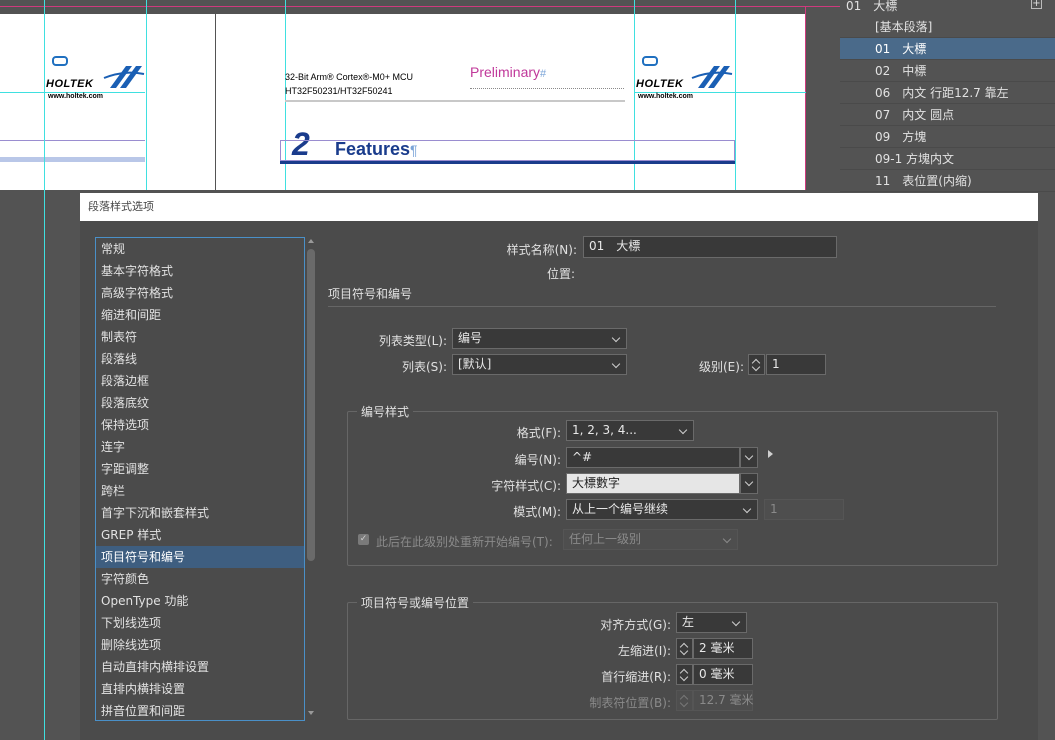  What do you see at coordinates (559, 207) in the screenshot?
I see `dialog-titlebar: 段落样式选项` at bounding box center [559, 207].